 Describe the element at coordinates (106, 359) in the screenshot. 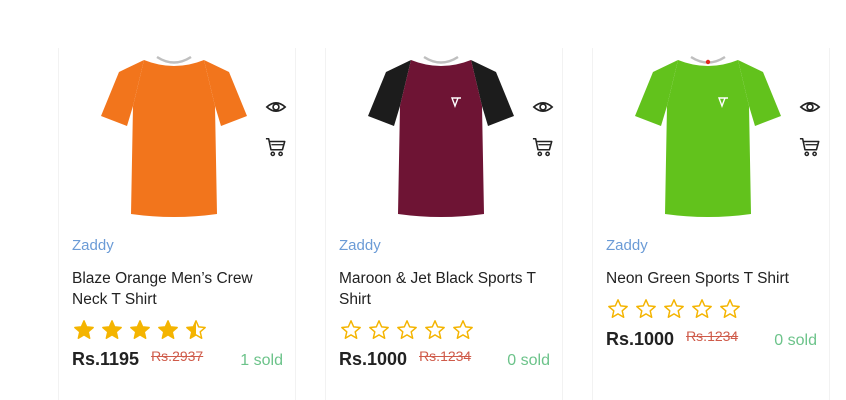

I see `product-price: Rs.1195` at that location.